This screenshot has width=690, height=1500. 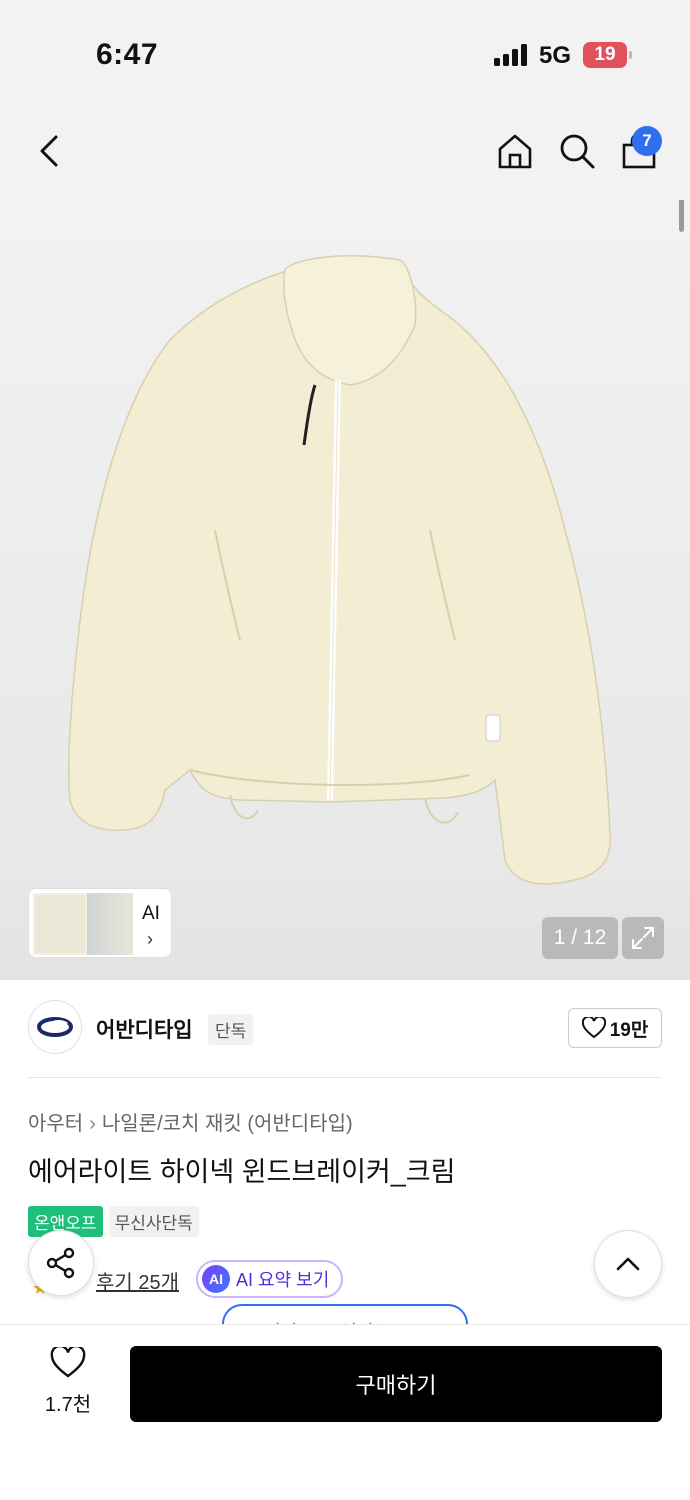 What do you see at coordinates (580, 938) in the screenshot?
I see `image-page-indicator: 1 / 12` at bounding box center [580, 938].